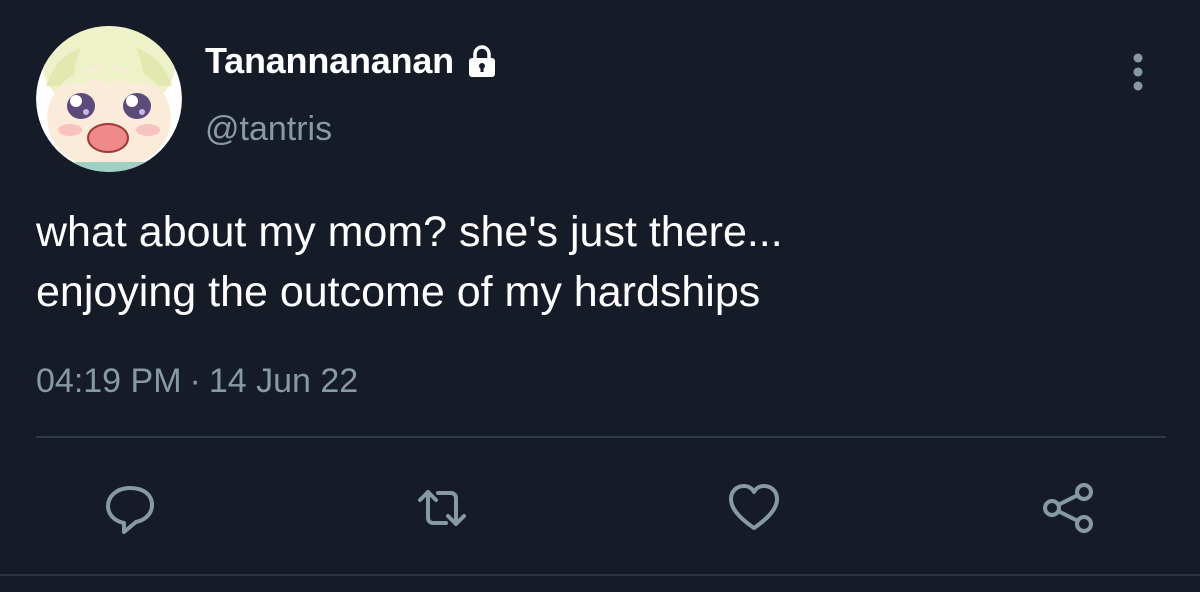 The image size is (1200, 592). Describe the element at coordinates (481, 61) in the screenshot. I see `lock-icon` at that location.